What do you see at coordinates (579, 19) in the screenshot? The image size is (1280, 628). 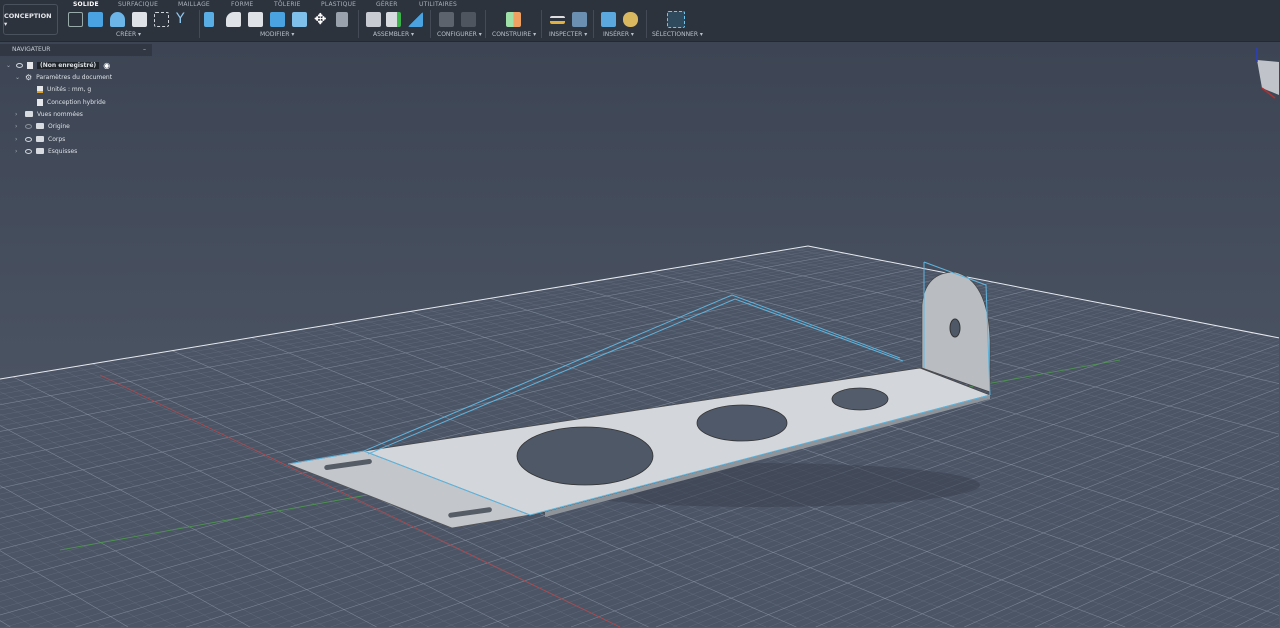 I see `section-analysis-icon` at bounding box center [579, 19].